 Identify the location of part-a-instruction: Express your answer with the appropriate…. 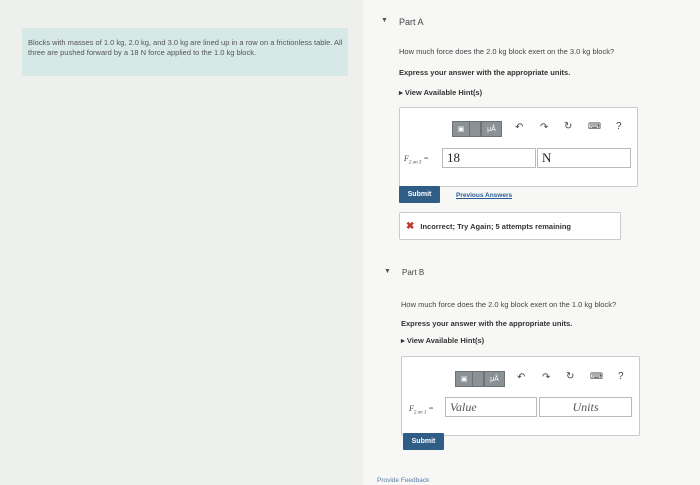
(485, 72).